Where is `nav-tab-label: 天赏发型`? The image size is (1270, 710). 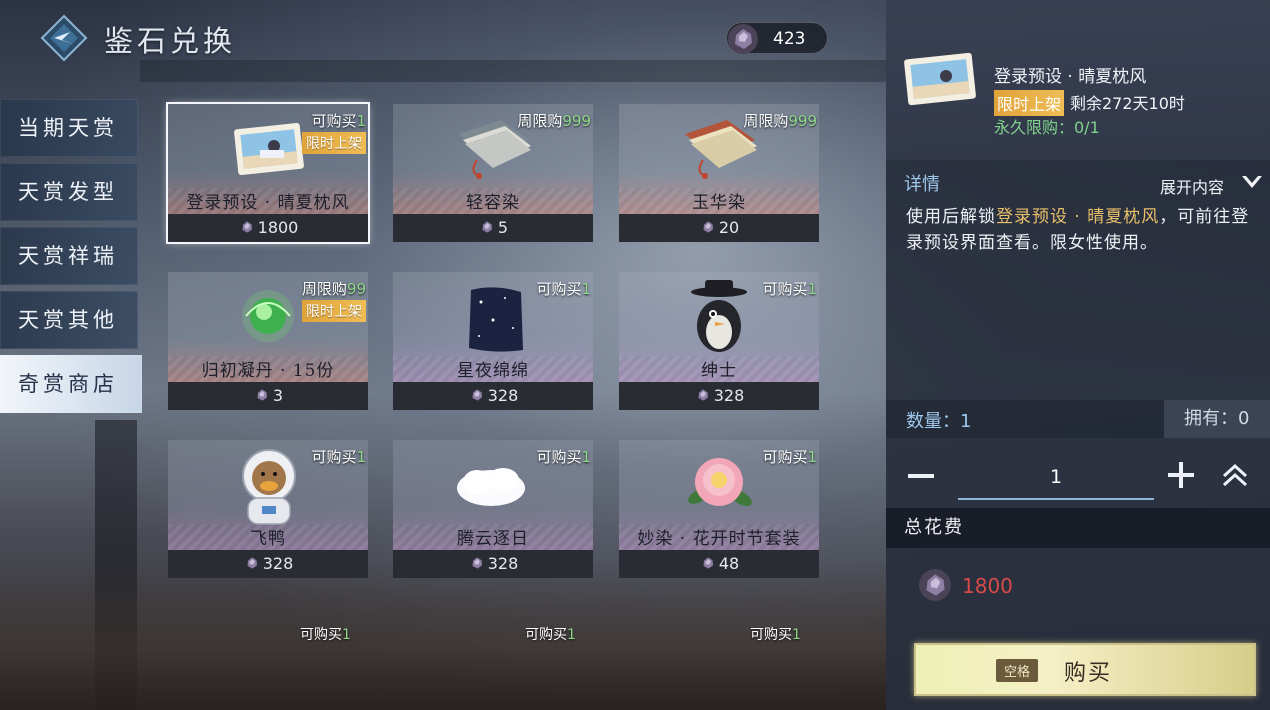 nav-tab-label: 天赏发型 is located at coordinates (68, 192).